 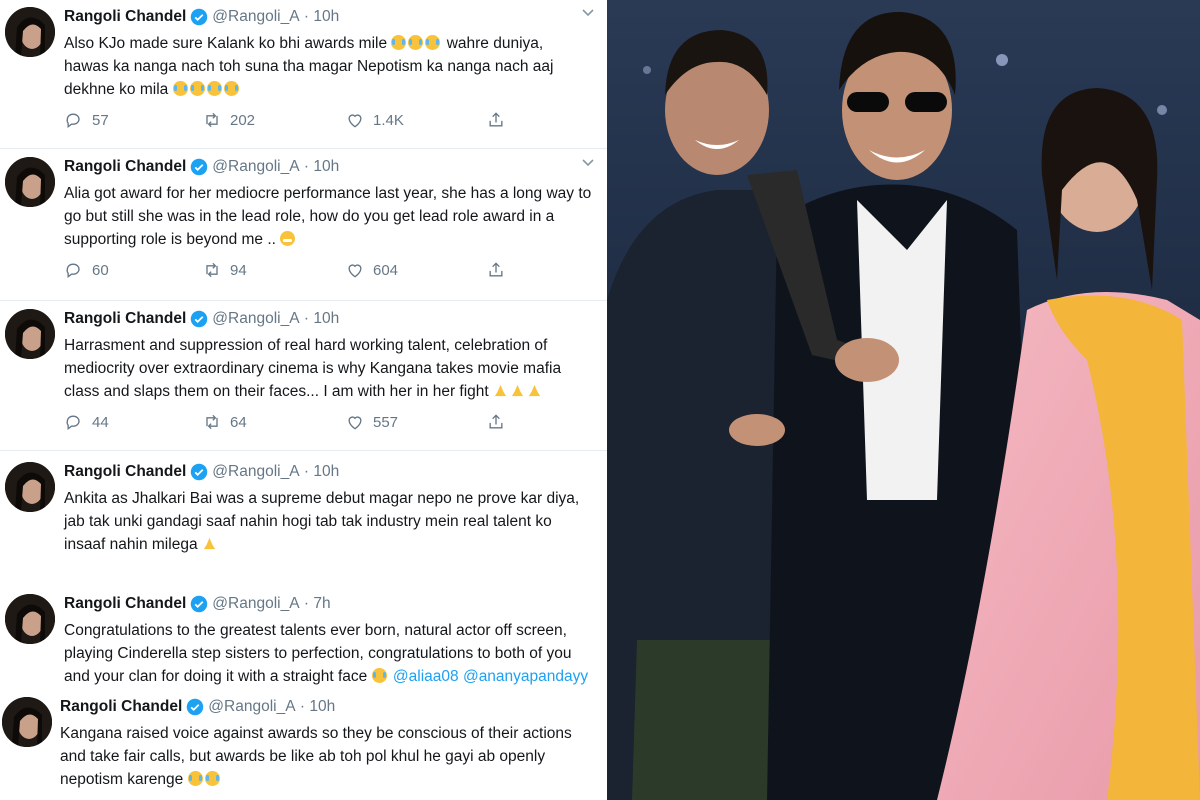 I want to click on tweet-line: supporting role is beyond me .., so click(x=170, y=239).